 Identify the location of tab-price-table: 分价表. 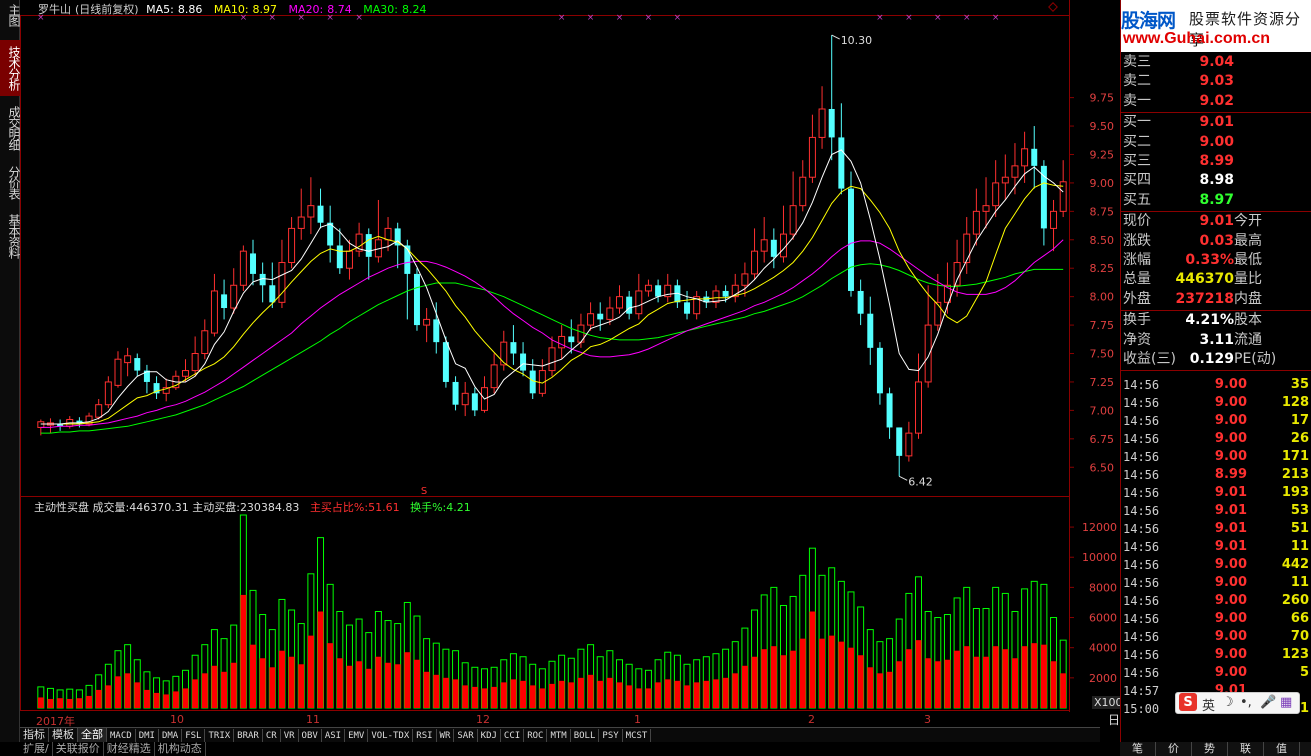
(10, 182).